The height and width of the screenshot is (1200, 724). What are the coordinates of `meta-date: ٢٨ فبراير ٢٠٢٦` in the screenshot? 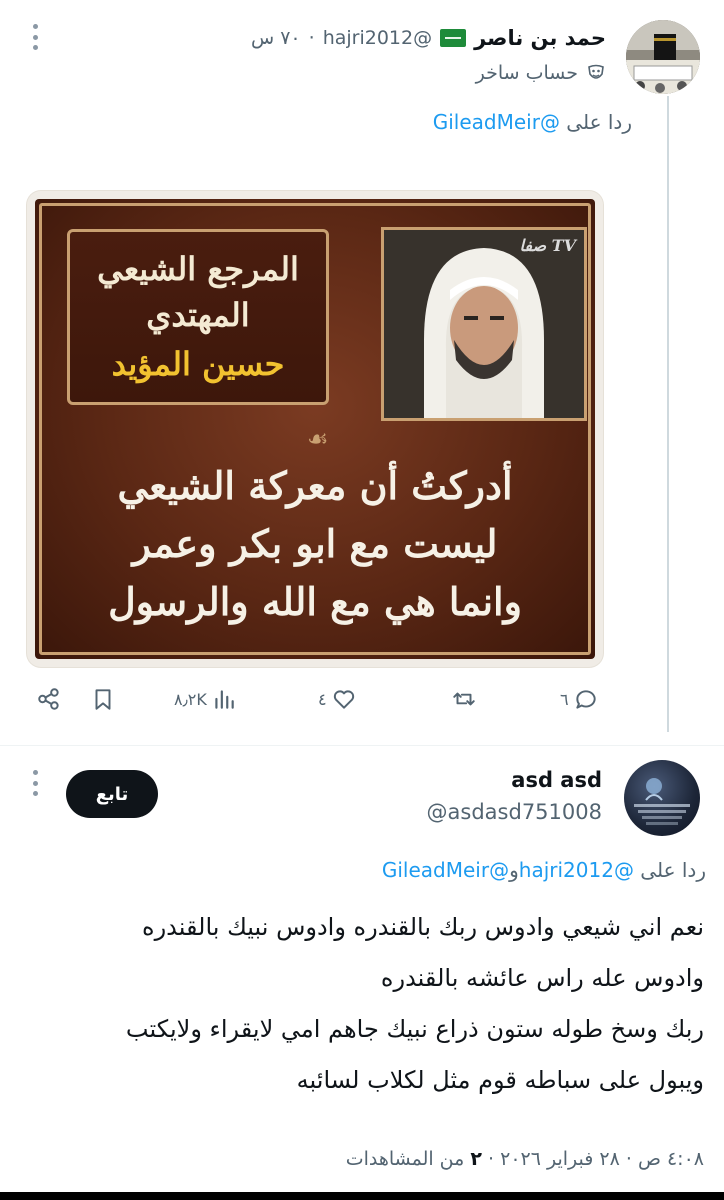 It's located at (560, 1159).